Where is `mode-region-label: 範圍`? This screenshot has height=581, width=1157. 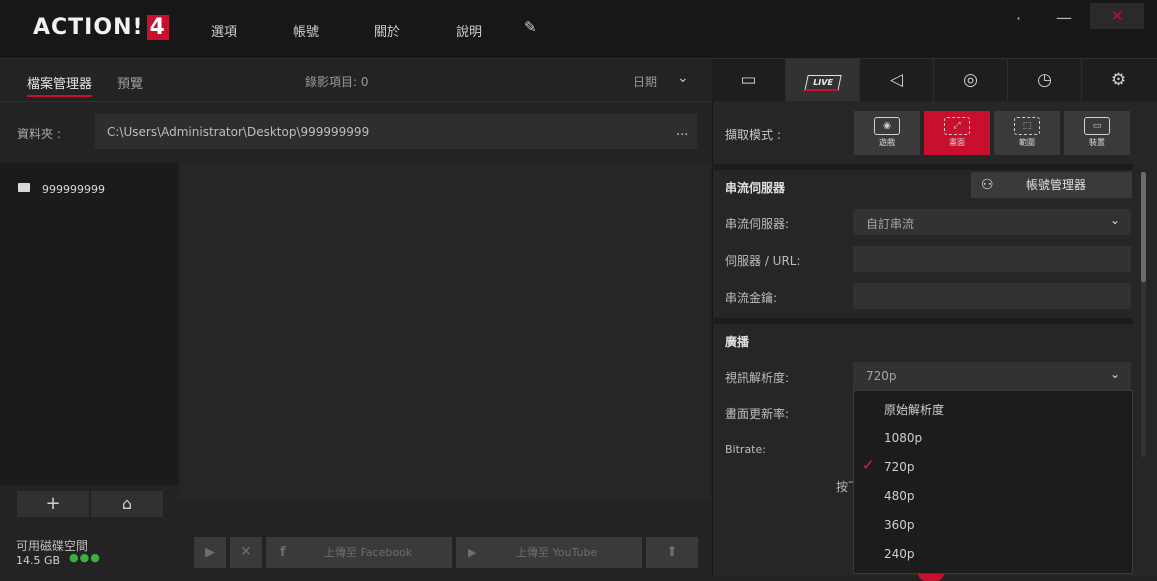 mode-region-label: 範圍 is located at coordinates (1027, 142).